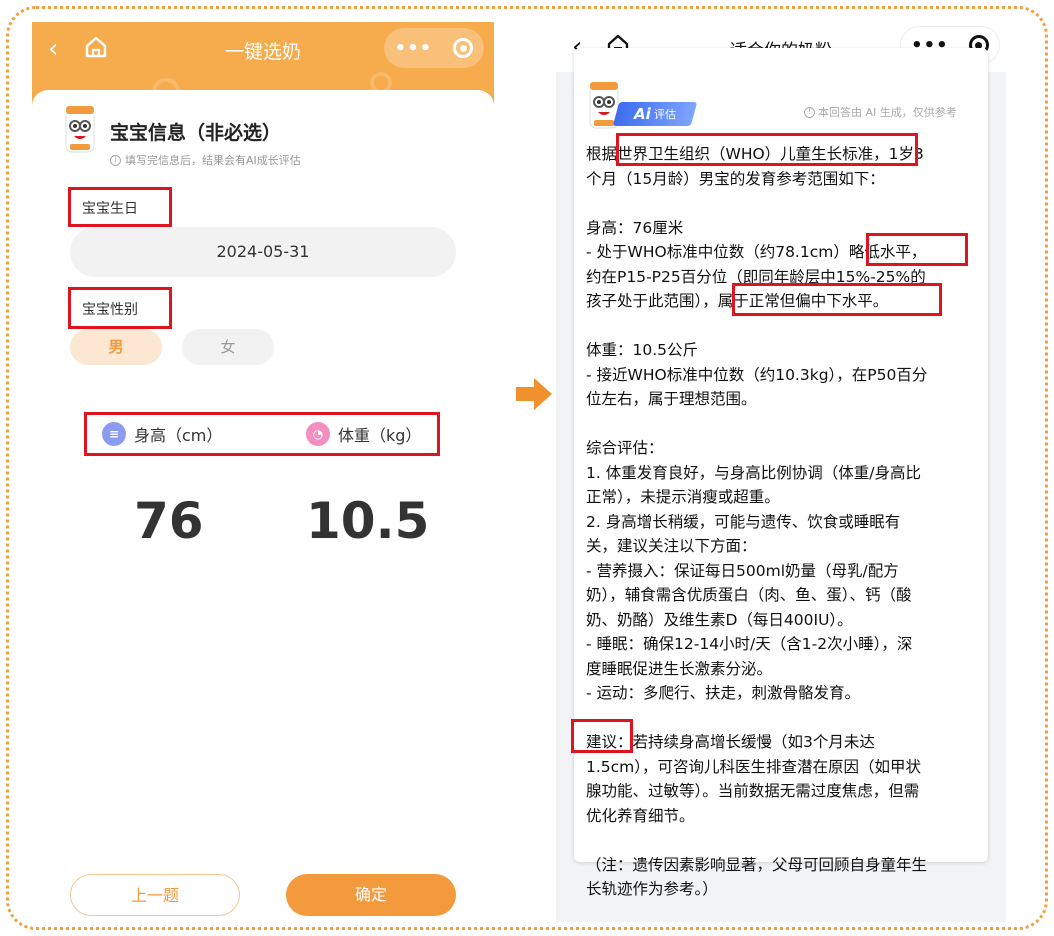 This screenshot has width=1054, height=936. I want to click on ai-text-line: 建议：若持续身高增长缓慢（如3个月未达, so click(730, 742).